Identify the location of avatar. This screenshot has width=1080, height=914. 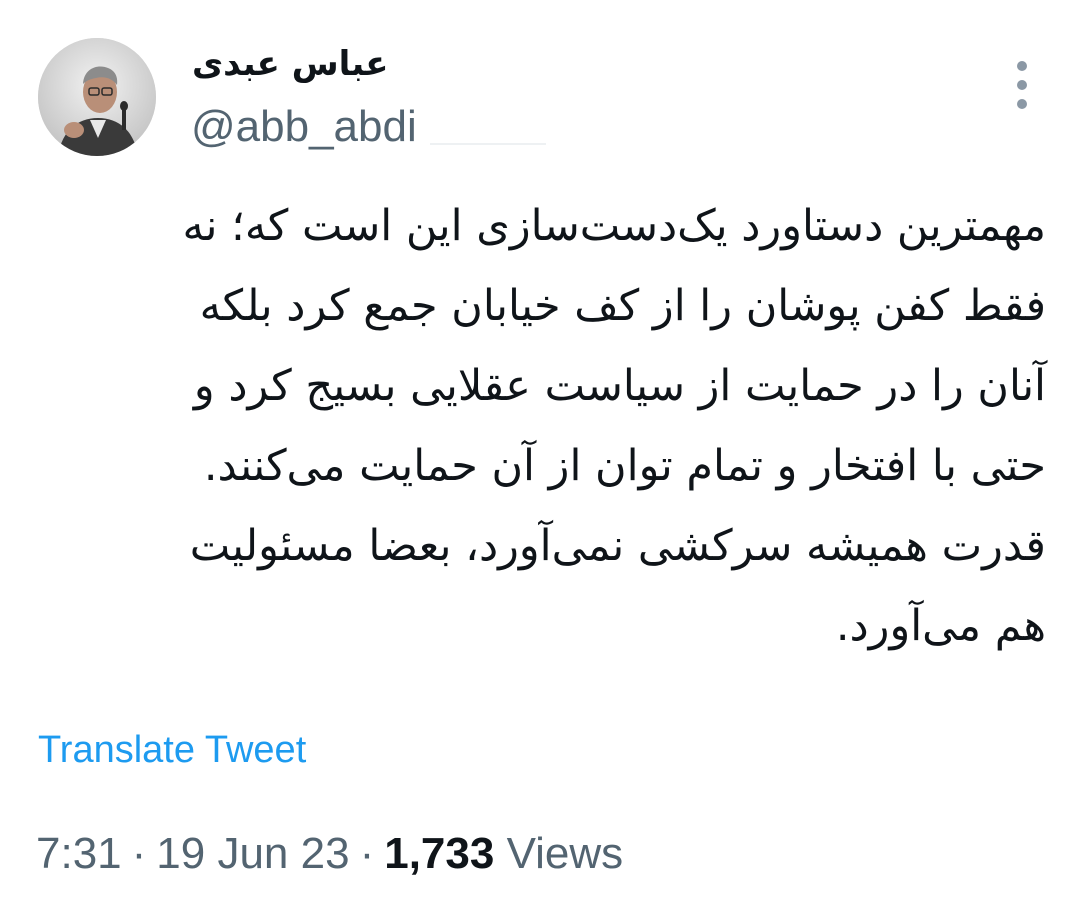
(97, 97).